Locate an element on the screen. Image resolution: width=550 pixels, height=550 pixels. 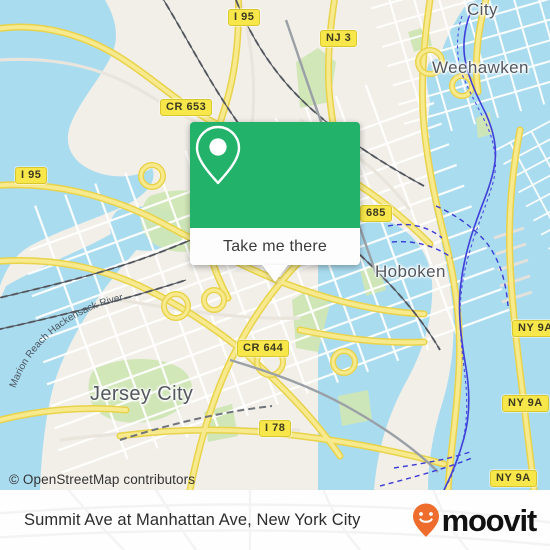
route-shield-ny9a-upper: NY 9A is located at coordinates (531, 328).